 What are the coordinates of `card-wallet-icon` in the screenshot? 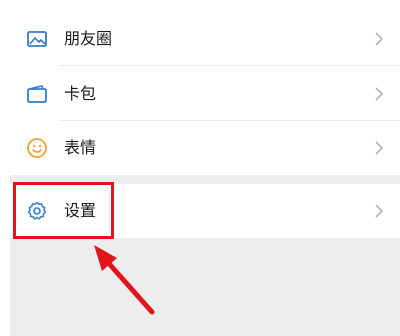 It's located at (37, 94).